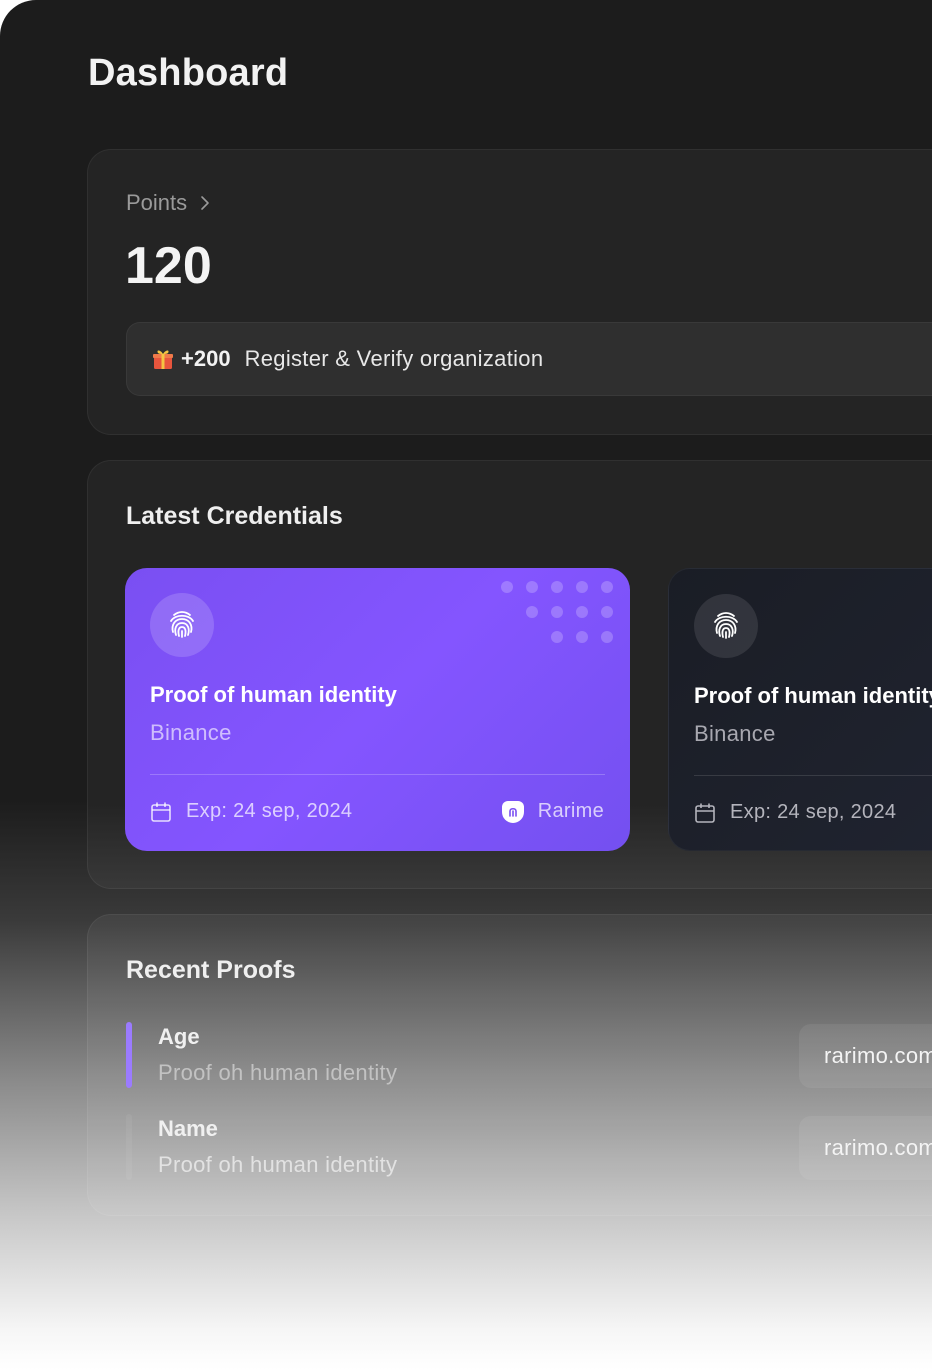 The height and width of the screenshot is (1370, 932). Describe the element at coordinates (512, 811) in the screenshot. I see `rarime-logo-icon` at that location.